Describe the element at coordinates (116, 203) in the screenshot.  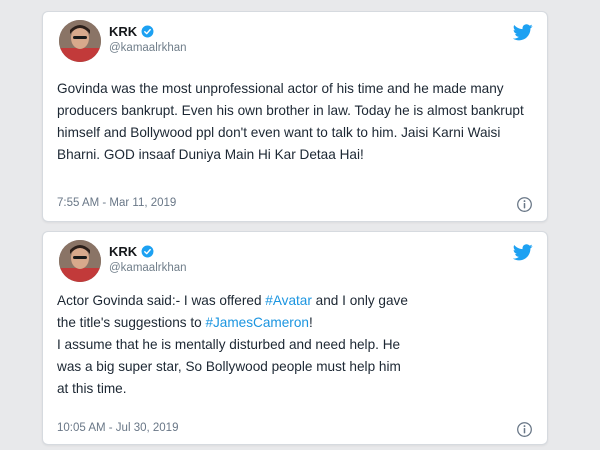
I see `tweet-timestamp: 7:55 AM - Mar 11, 2019` at that location.